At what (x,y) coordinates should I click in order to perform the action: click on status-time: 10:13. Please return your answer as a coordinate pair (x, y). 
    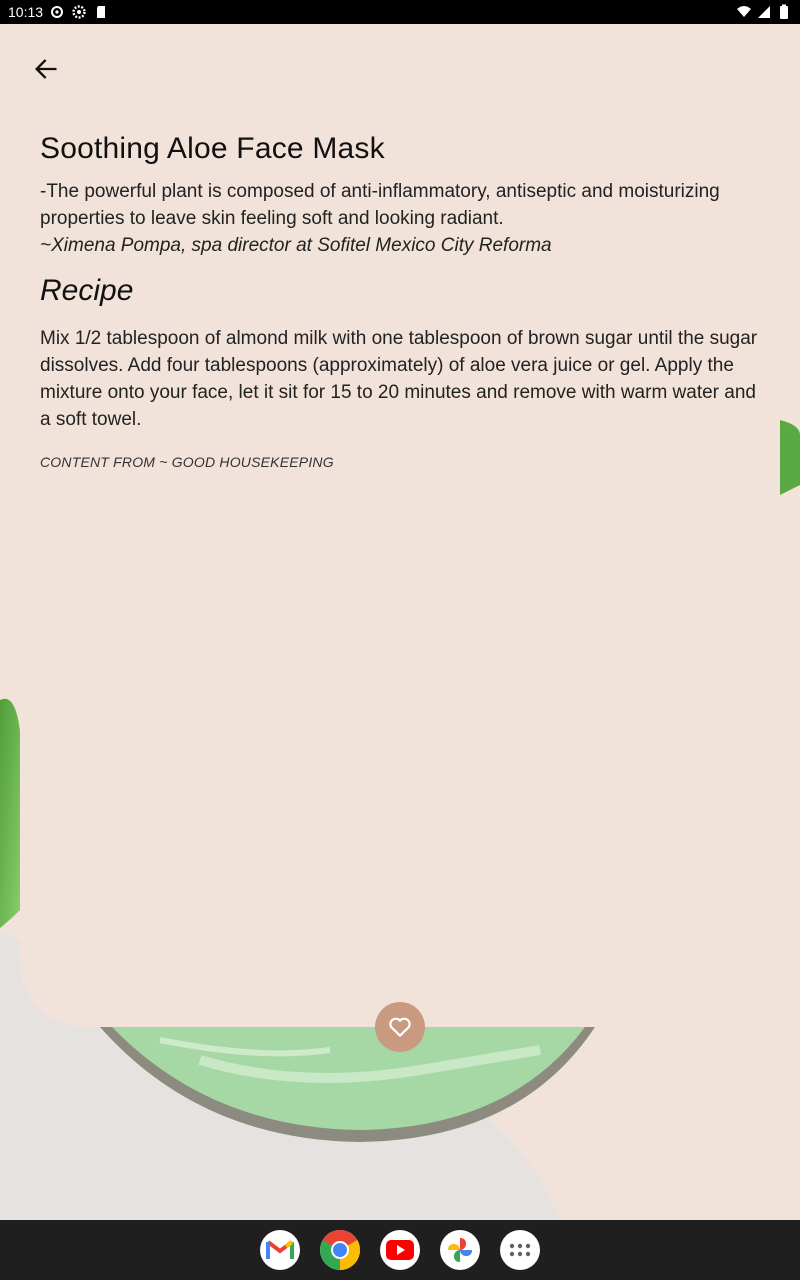
    Looking at the image, I should click on (26, 12).